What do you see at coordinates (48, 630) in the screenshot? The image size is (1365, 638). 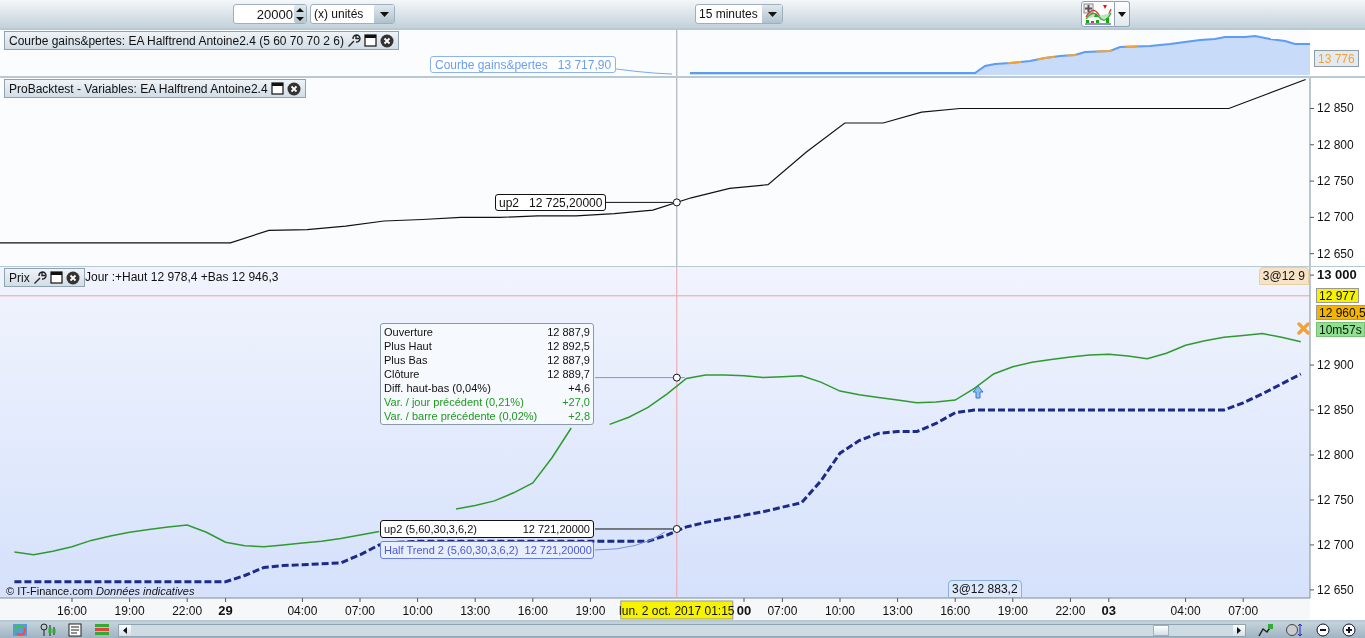 I see `candlestick-icon` at bounding box center [48, 630].